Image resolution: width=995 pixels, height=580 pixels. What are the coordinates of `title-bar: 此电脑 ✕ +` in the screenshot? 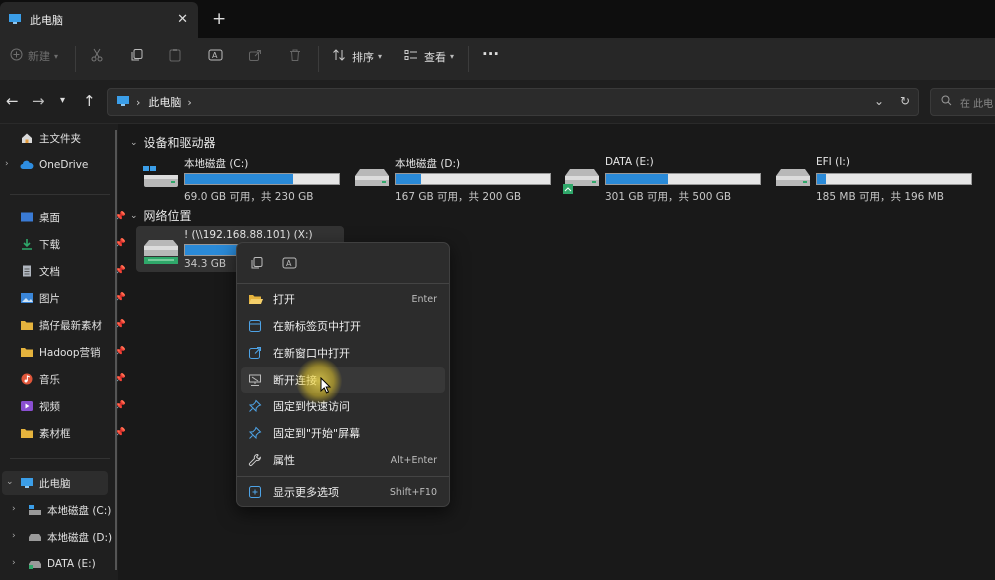 It's located at (497, 19).